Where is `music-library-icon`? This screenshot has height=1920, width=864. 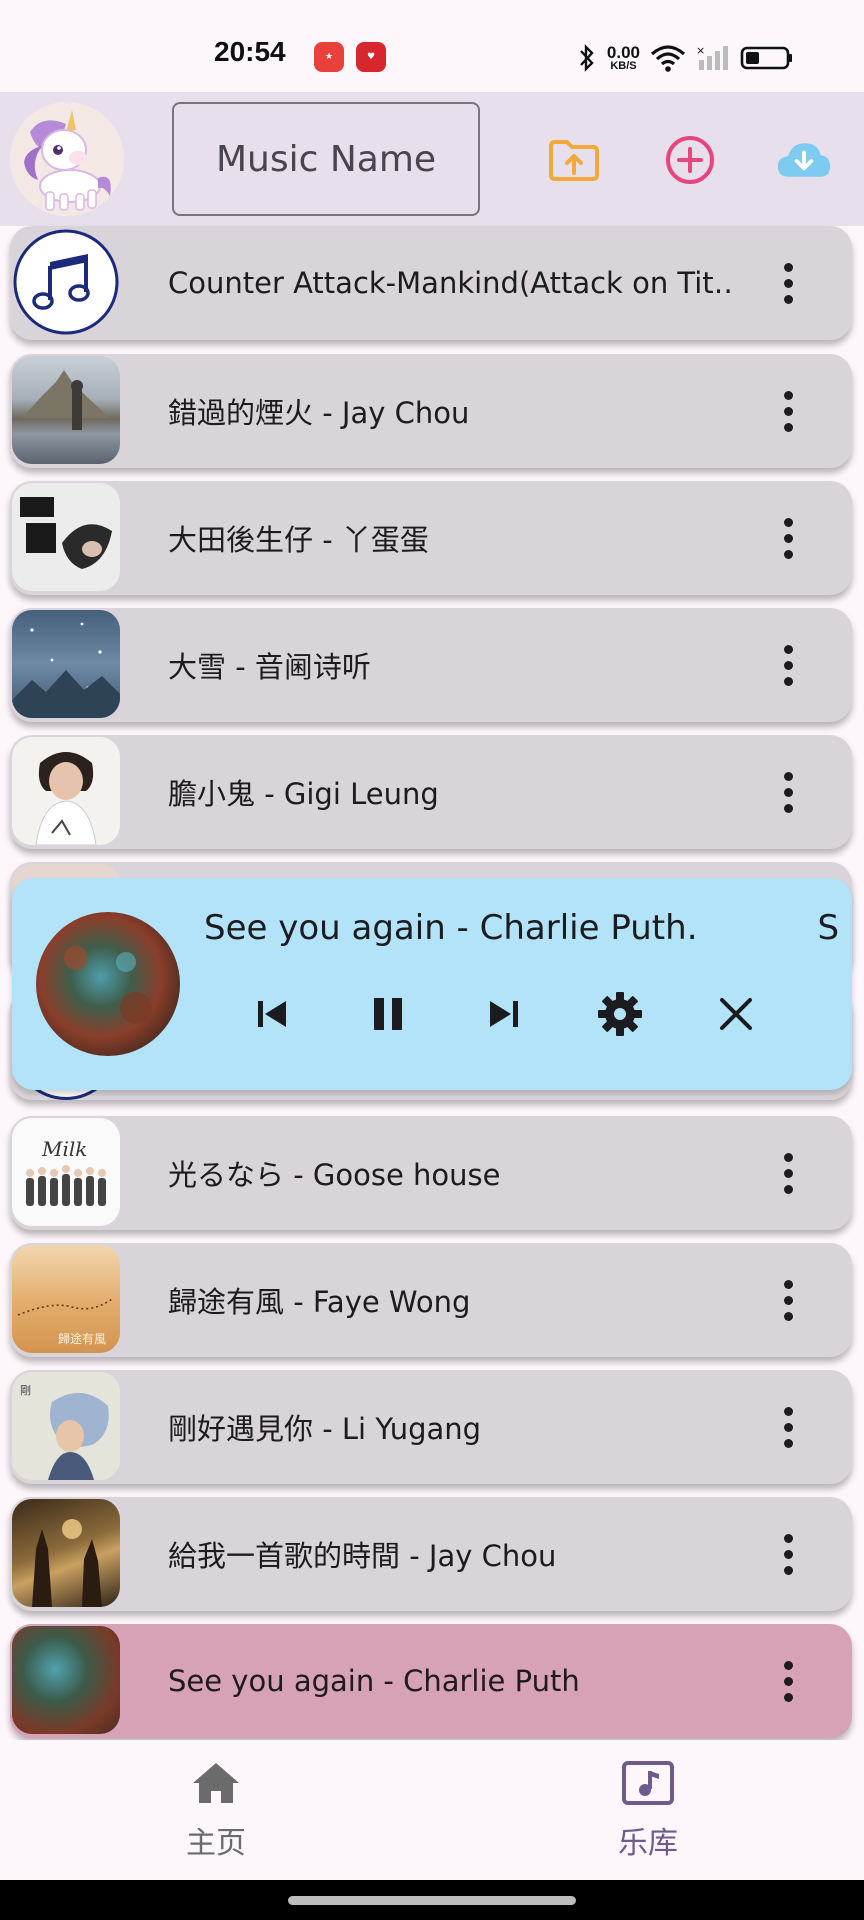 music-library-icon is located at coordinates (648, 1783).